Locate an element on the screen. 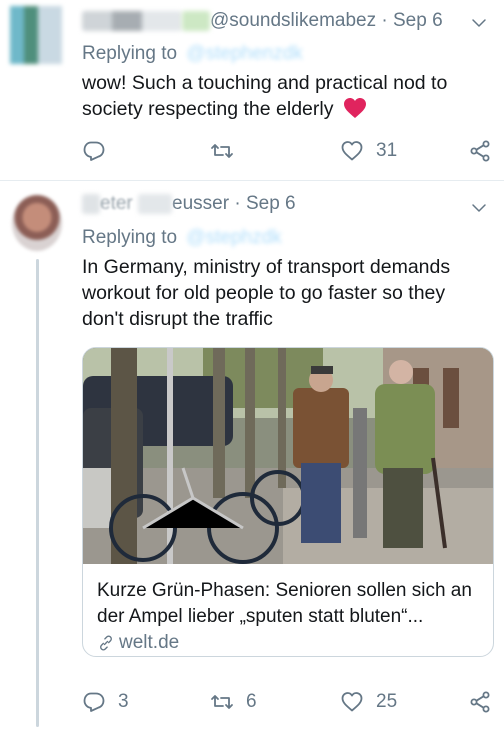  reply-button is located at coordinates (100, 151).